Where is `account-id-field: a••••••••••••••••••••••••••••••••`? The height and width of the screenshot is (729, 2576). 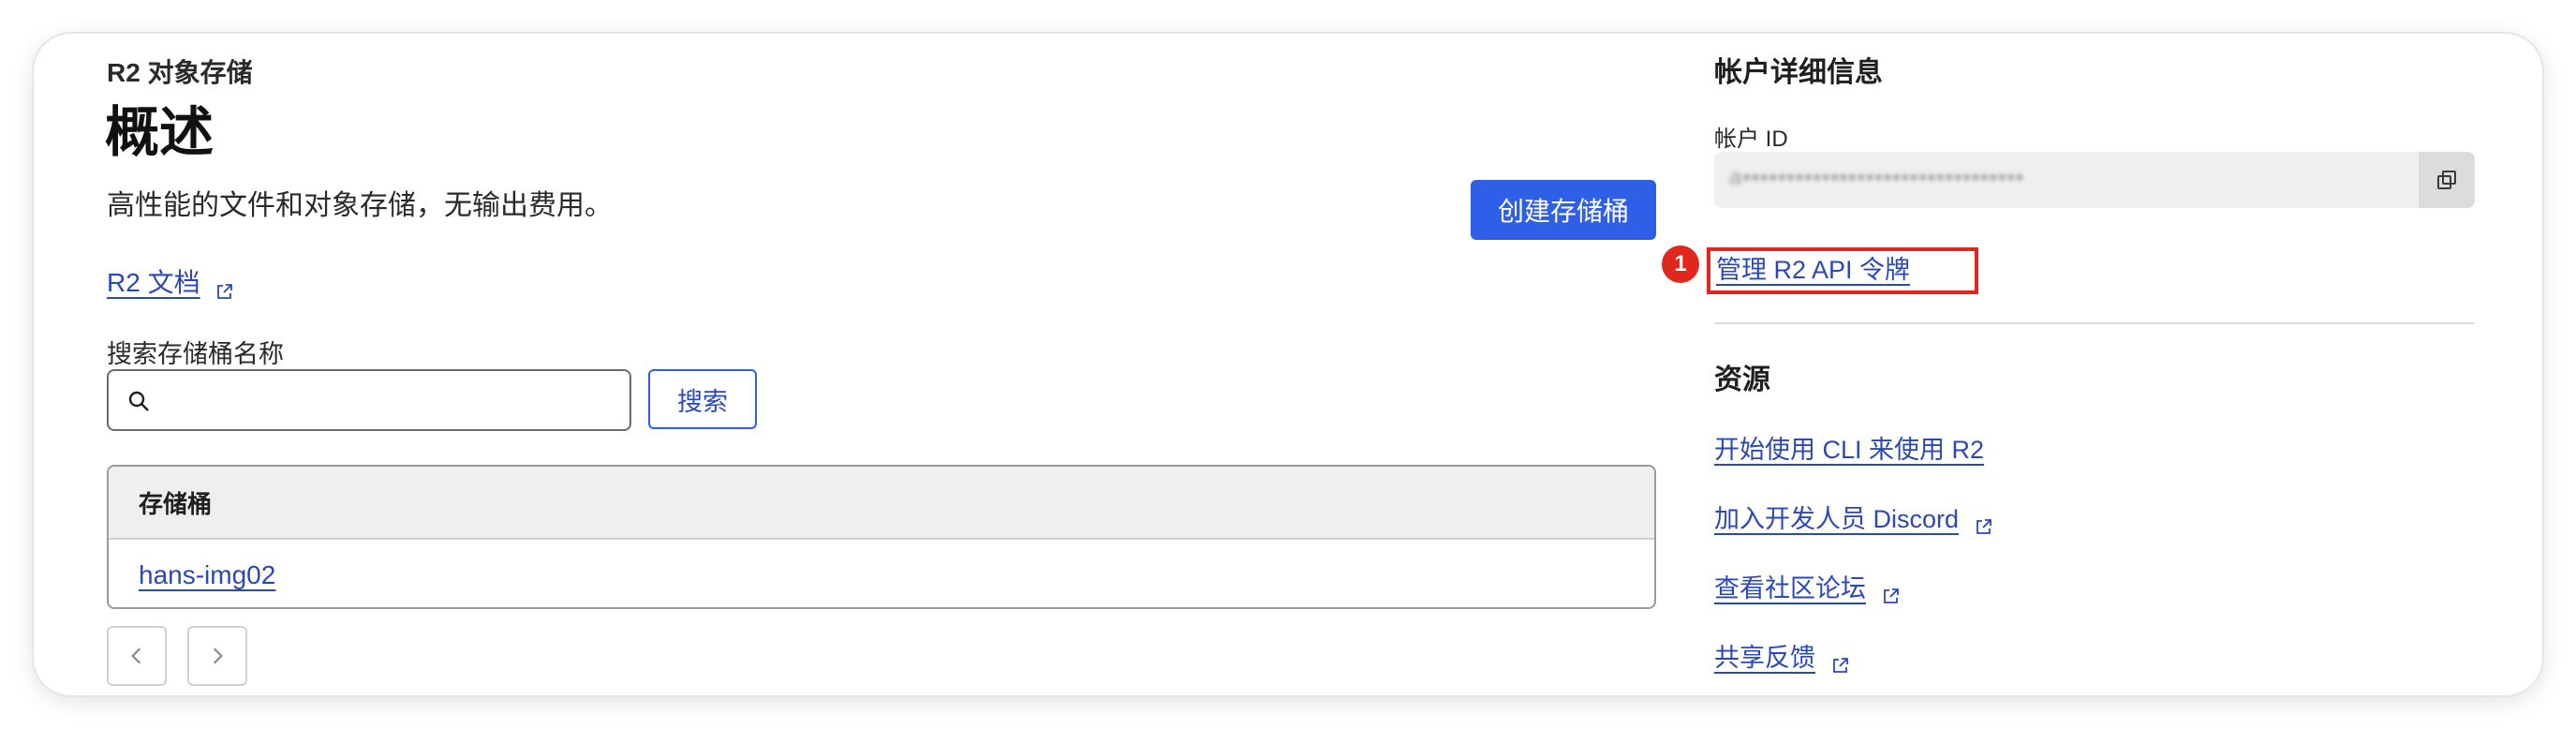
account-id-field: a•••••••••••••••••••••••••••••••• is located at coordinates (2094, 180).